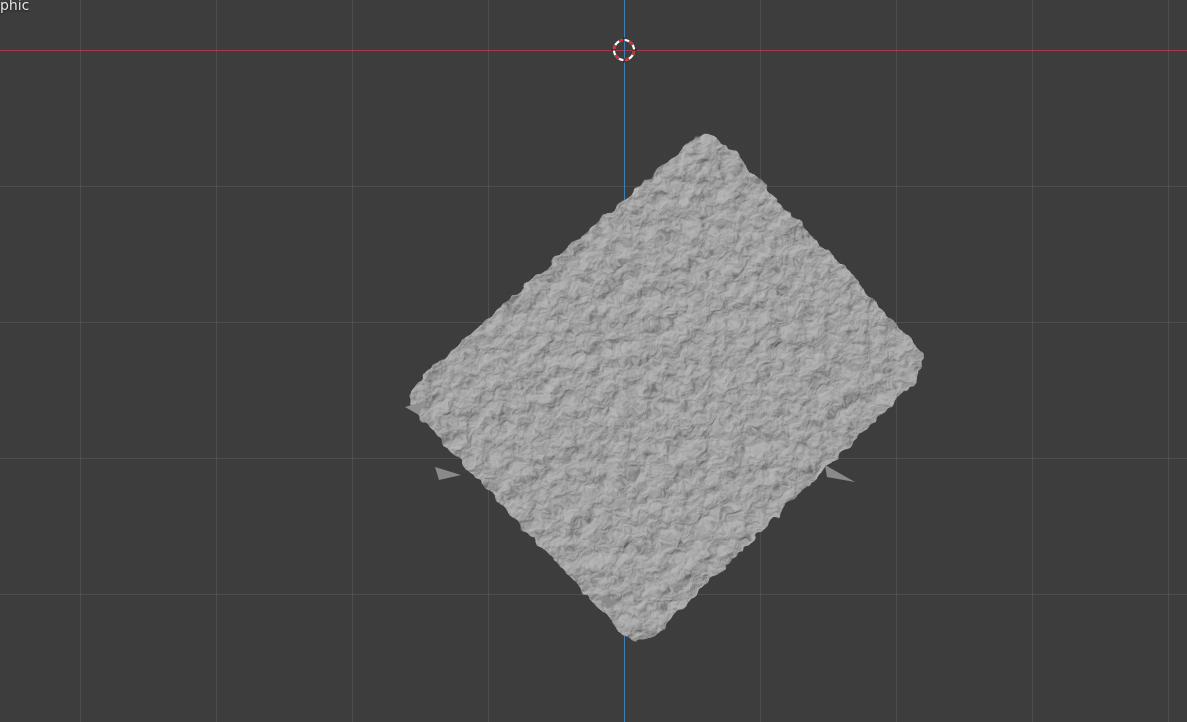 The height and width of the screenshot is (722, 1187). Describe the element at coordinates (593, 50) in the screenshot. I see `x-axis-line` at that location.